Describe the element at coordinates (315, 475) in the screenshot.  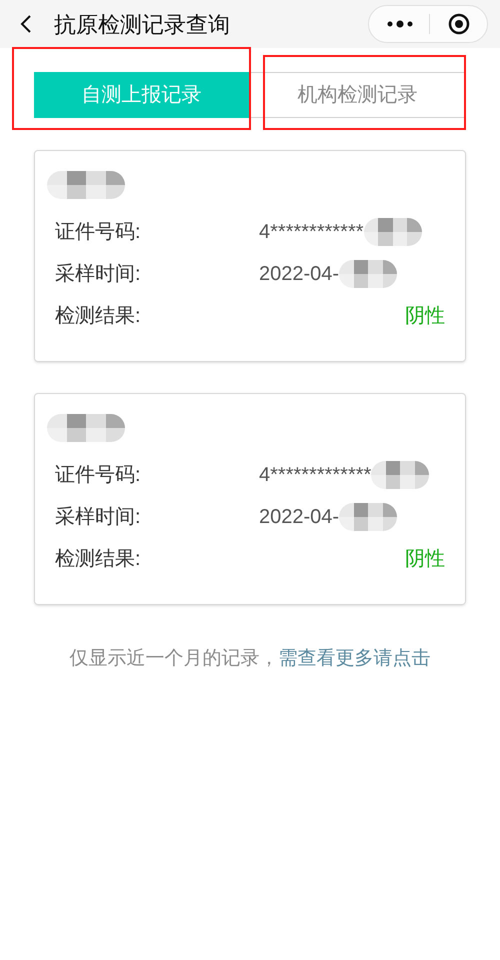
I see `field-value: 4*************` at that location.